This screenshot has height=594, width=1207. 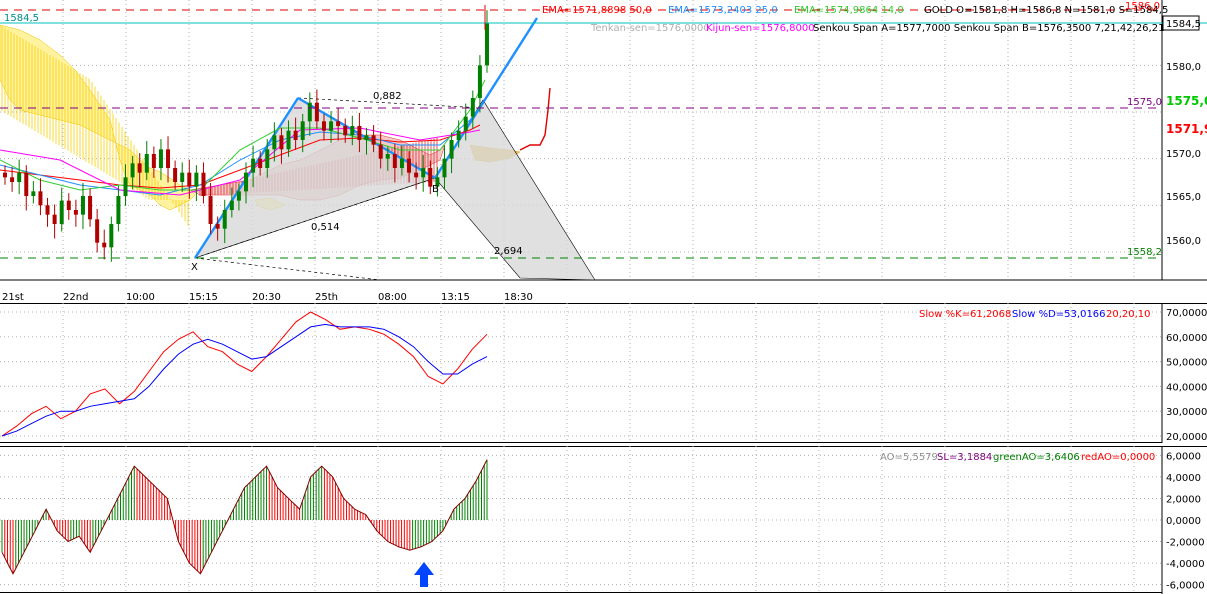 What do you see at coordinates (435, 189) in the screenshot?
I see `pattern-label-b: B` at bounding box center [435, 189].